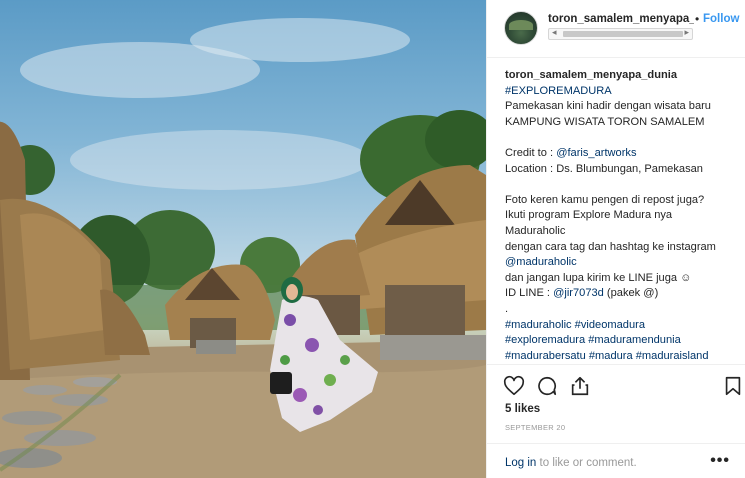  Describe the element at coordinates (621, 310) in the screenshot. I see `caption-line: .` at that location.